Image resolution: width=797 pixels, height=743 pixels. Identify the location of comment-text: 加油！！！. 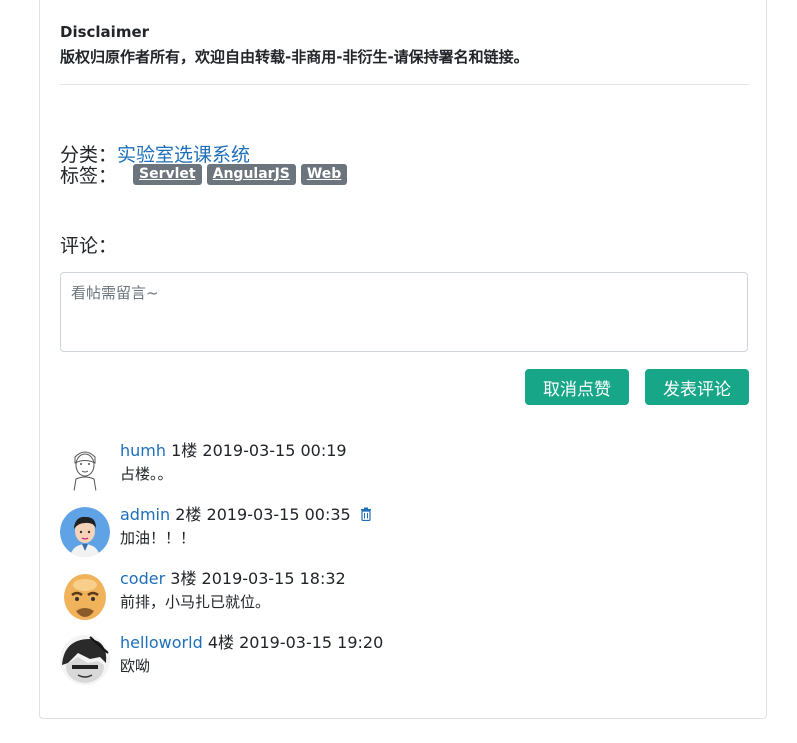
(158, 538).